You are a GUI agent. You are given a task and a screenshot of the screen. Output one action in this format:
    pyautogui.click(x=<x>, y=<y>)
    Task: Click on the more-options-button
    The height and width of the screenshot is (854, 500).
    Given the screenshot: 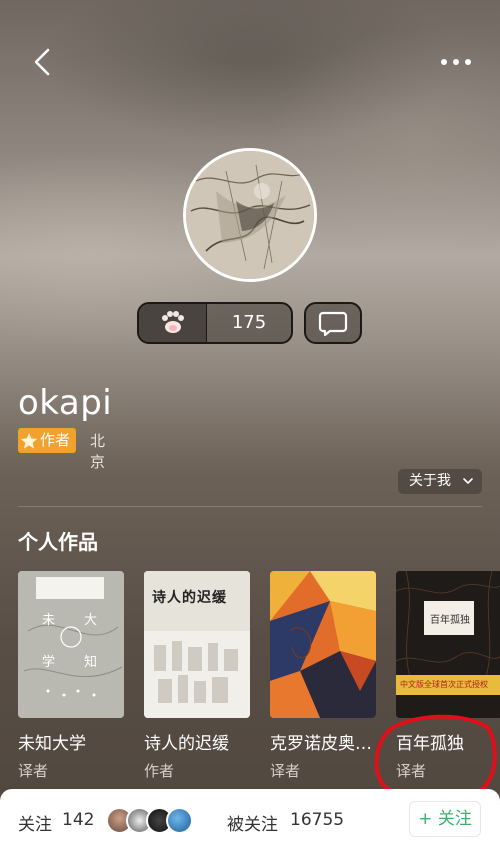 What is the action you would take?
    pyautogui.click(x=456, y=62)
    